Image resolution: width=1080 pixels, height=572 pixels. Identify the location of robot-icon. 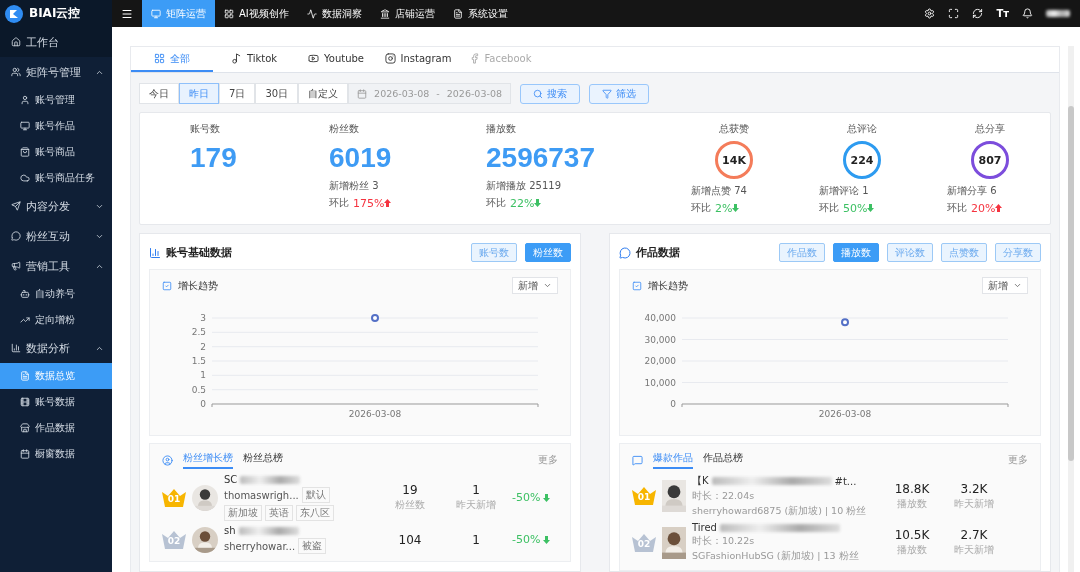
(25, 294).